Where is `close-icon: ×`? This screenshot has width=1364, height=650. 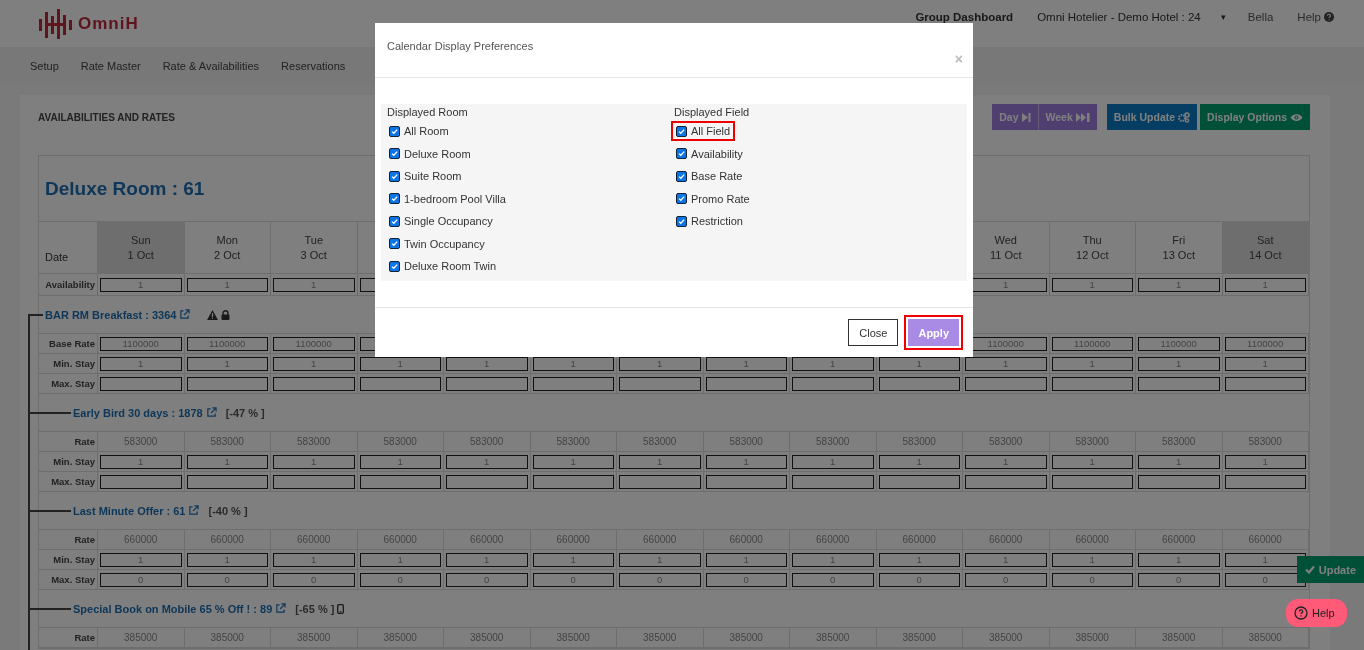 close-icon: × is located at coordinates (958, 59).